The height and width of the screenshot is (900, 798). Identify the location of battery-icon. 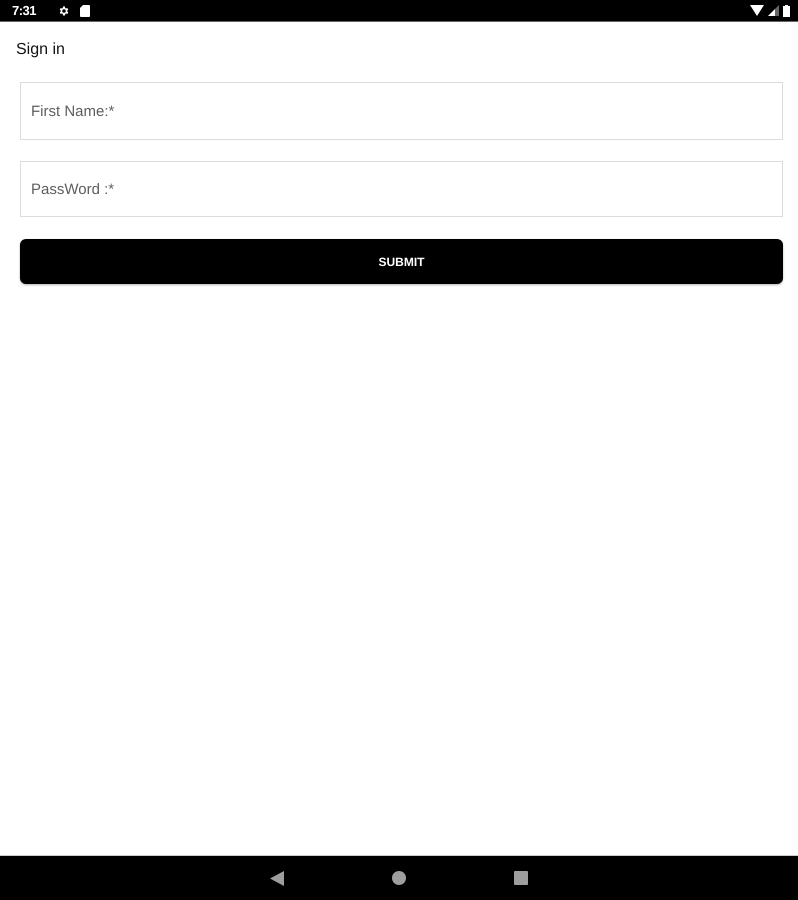
(786, 10).